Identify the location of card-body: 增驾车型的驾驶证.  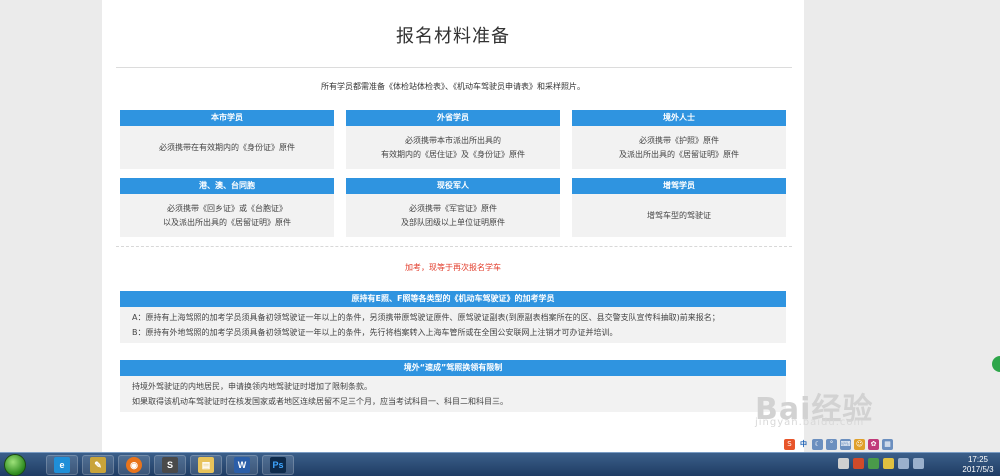
(679, 215).